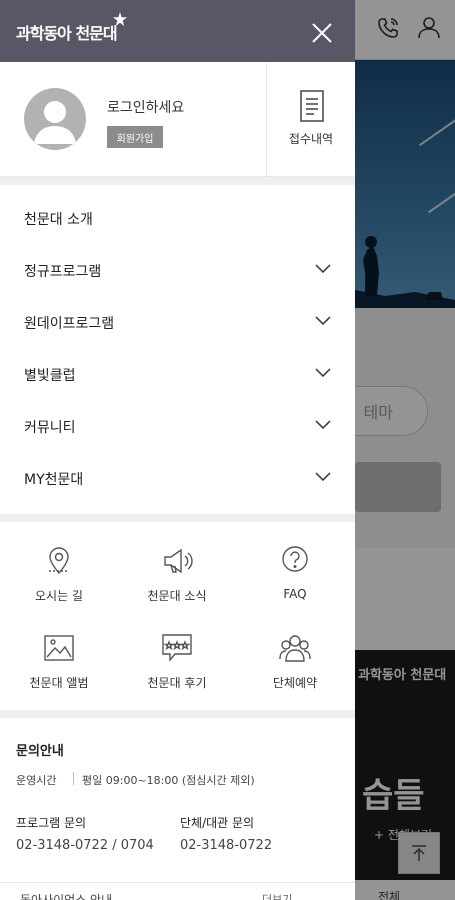 The width and height of the screenshot is (455, 900). Describe the element at coordinates (145, 107) in the screenshot. I see `login-prompt: 로그인하세요` at that location.